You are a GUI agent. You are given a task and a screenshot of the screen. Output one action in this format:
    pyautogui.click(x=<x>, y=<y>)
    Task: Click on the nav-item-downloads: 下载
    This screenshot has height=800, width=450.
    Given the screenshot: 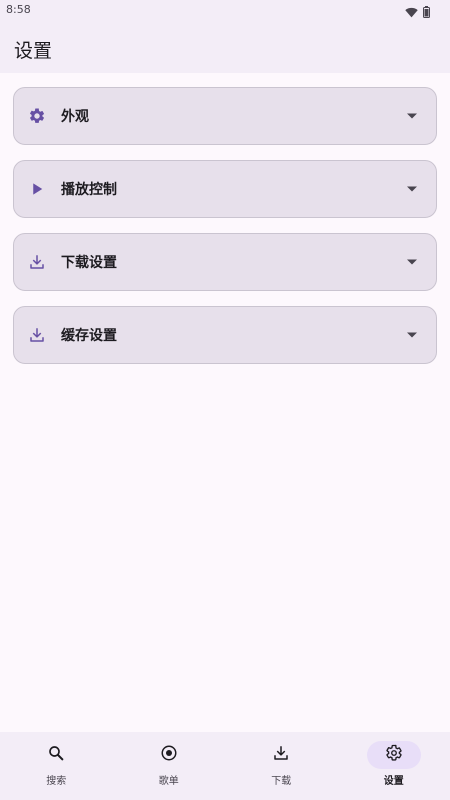 What is the action you would take?
    pyautogui.click(x=281, y=766)
    